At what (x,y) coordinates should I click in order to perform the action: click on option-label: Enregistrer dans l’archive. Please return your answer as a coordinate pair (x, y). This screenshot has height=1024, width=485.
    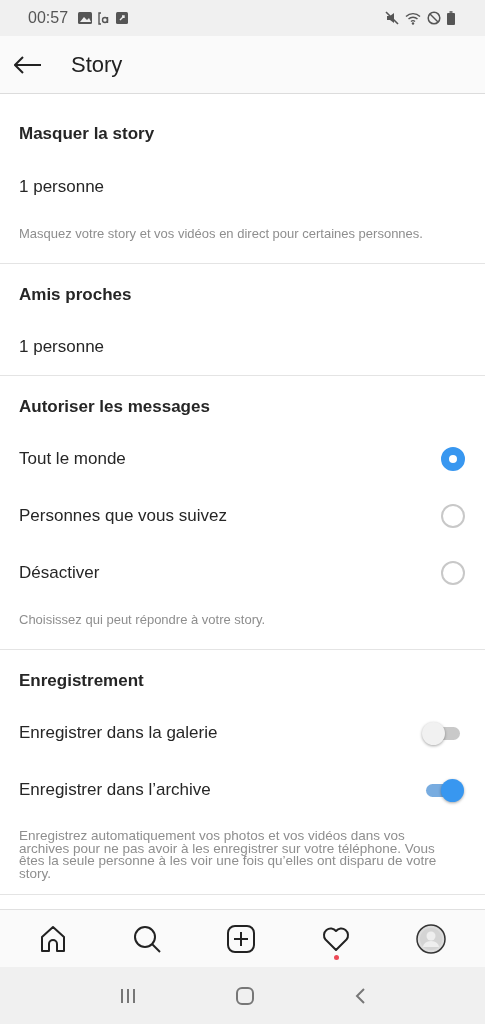
    Looking at the image, I should click on (115, 789).